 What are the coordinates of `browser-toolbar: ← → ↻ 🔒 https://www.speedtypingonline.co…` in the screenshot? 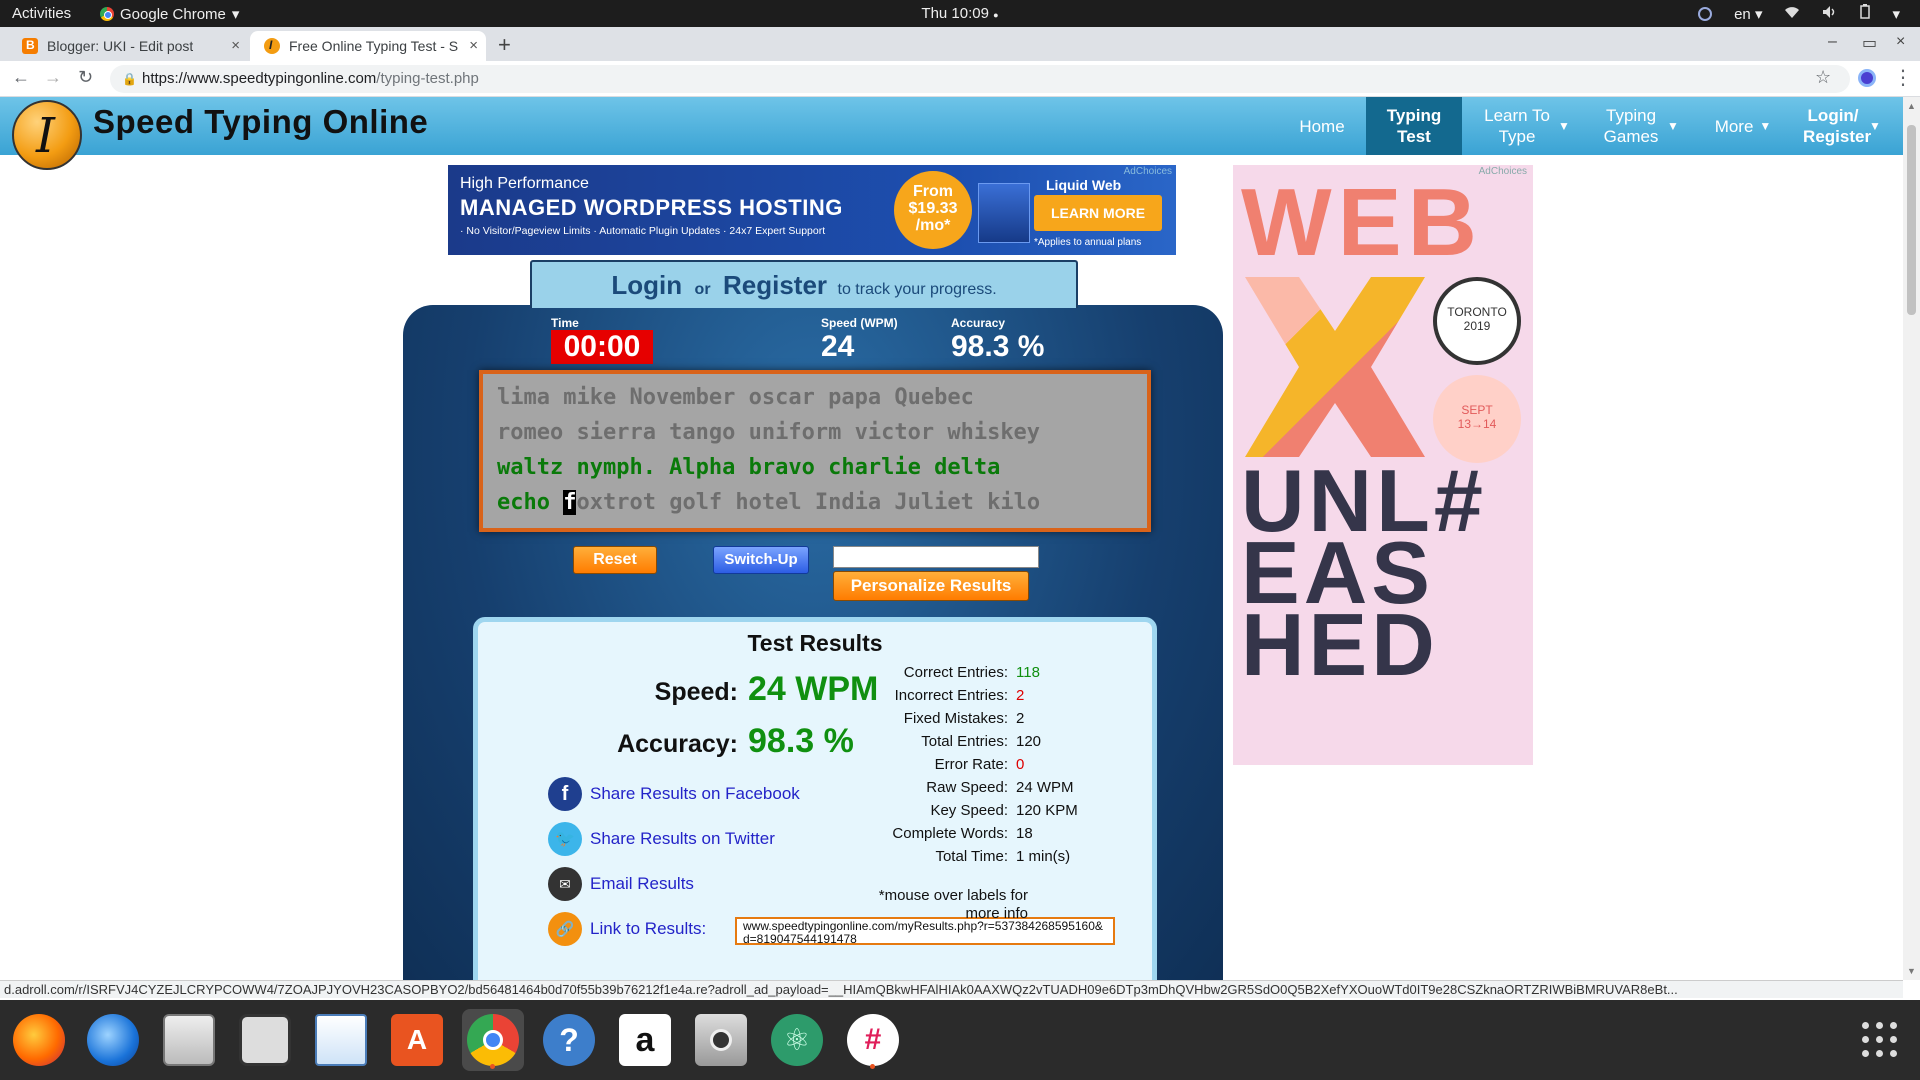 It's located at (960, 79).